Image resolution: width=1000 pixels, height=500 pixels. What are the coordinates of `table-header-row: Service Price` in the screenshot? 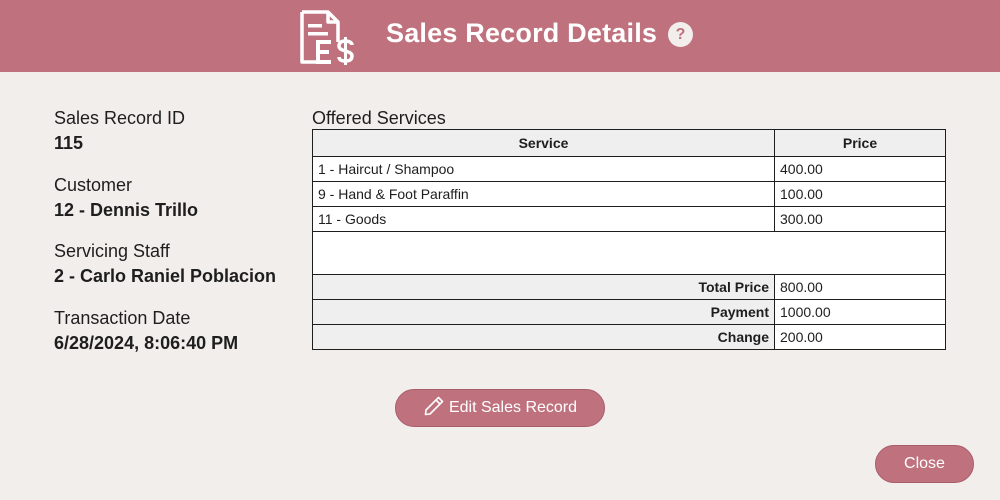 It's located at (629, 143).